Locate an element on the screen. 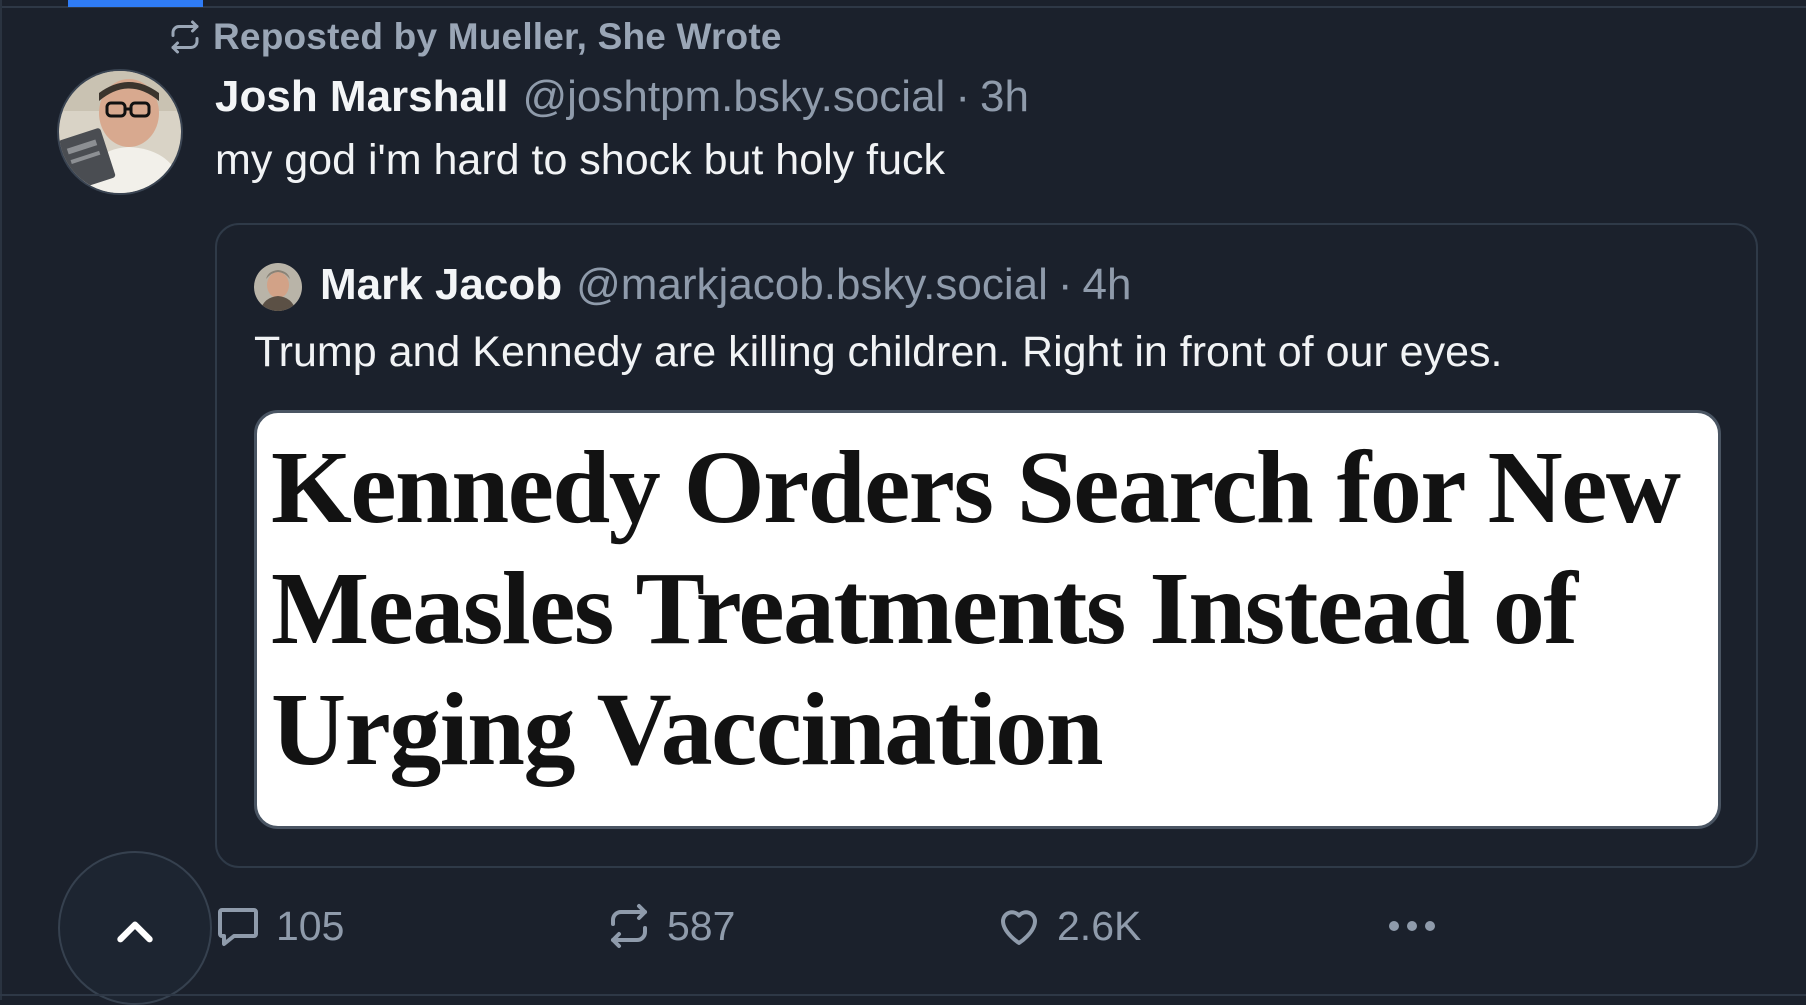 This screenshot has height=1005, width=1806. like-button: 2.6K is located at coordinates (1068, 926).